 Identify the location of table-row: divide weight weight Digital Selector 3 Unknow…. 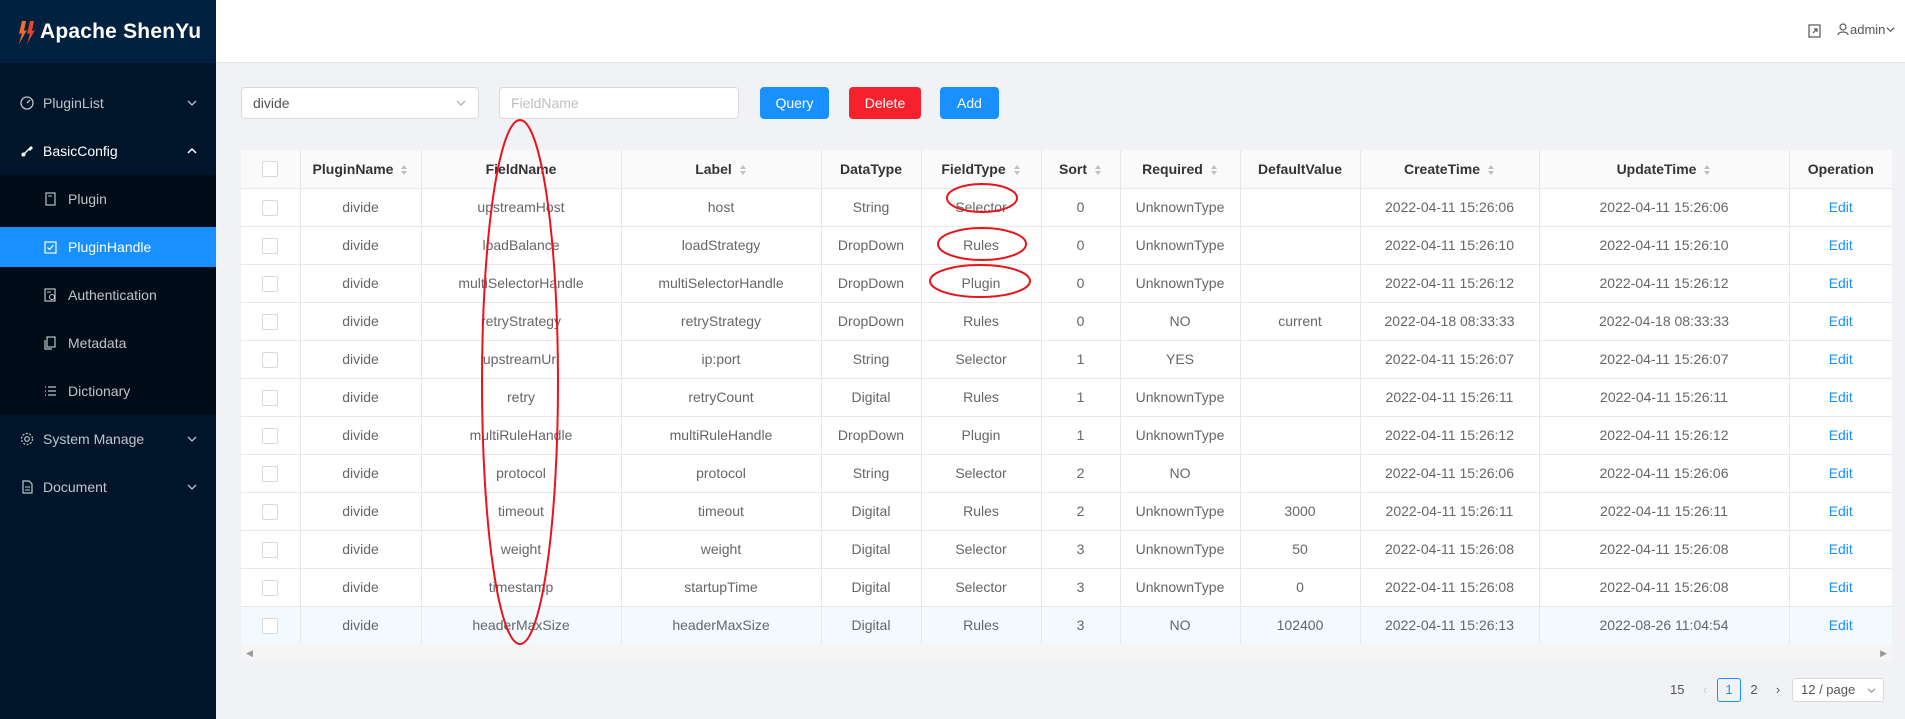
(1066, 549).